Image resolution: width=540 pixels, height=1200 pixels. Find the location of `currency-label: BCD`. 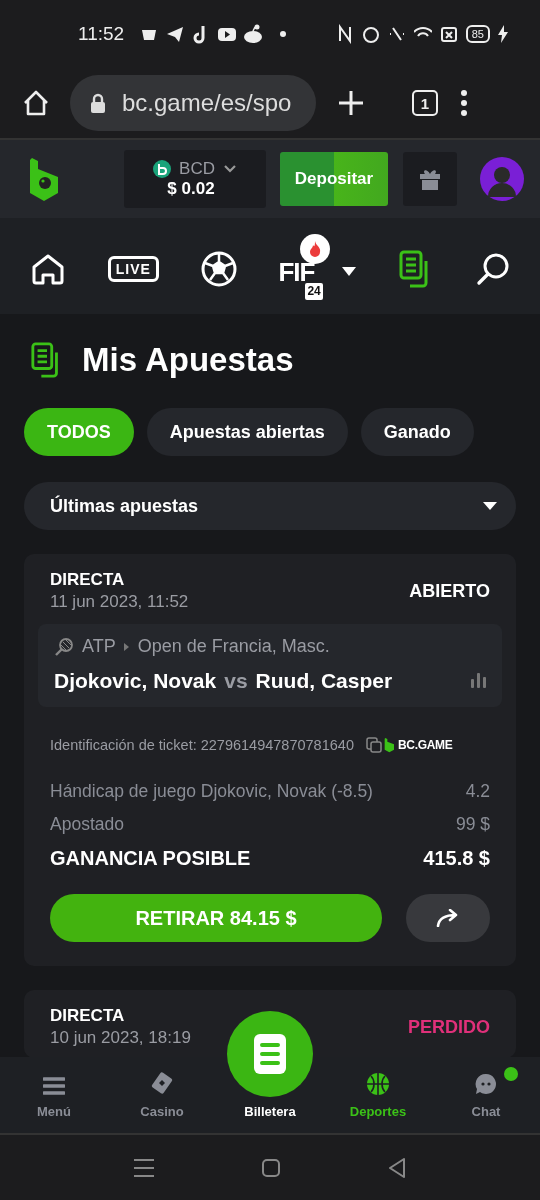

currency-label: BCD is located at coordinates (197, 169).